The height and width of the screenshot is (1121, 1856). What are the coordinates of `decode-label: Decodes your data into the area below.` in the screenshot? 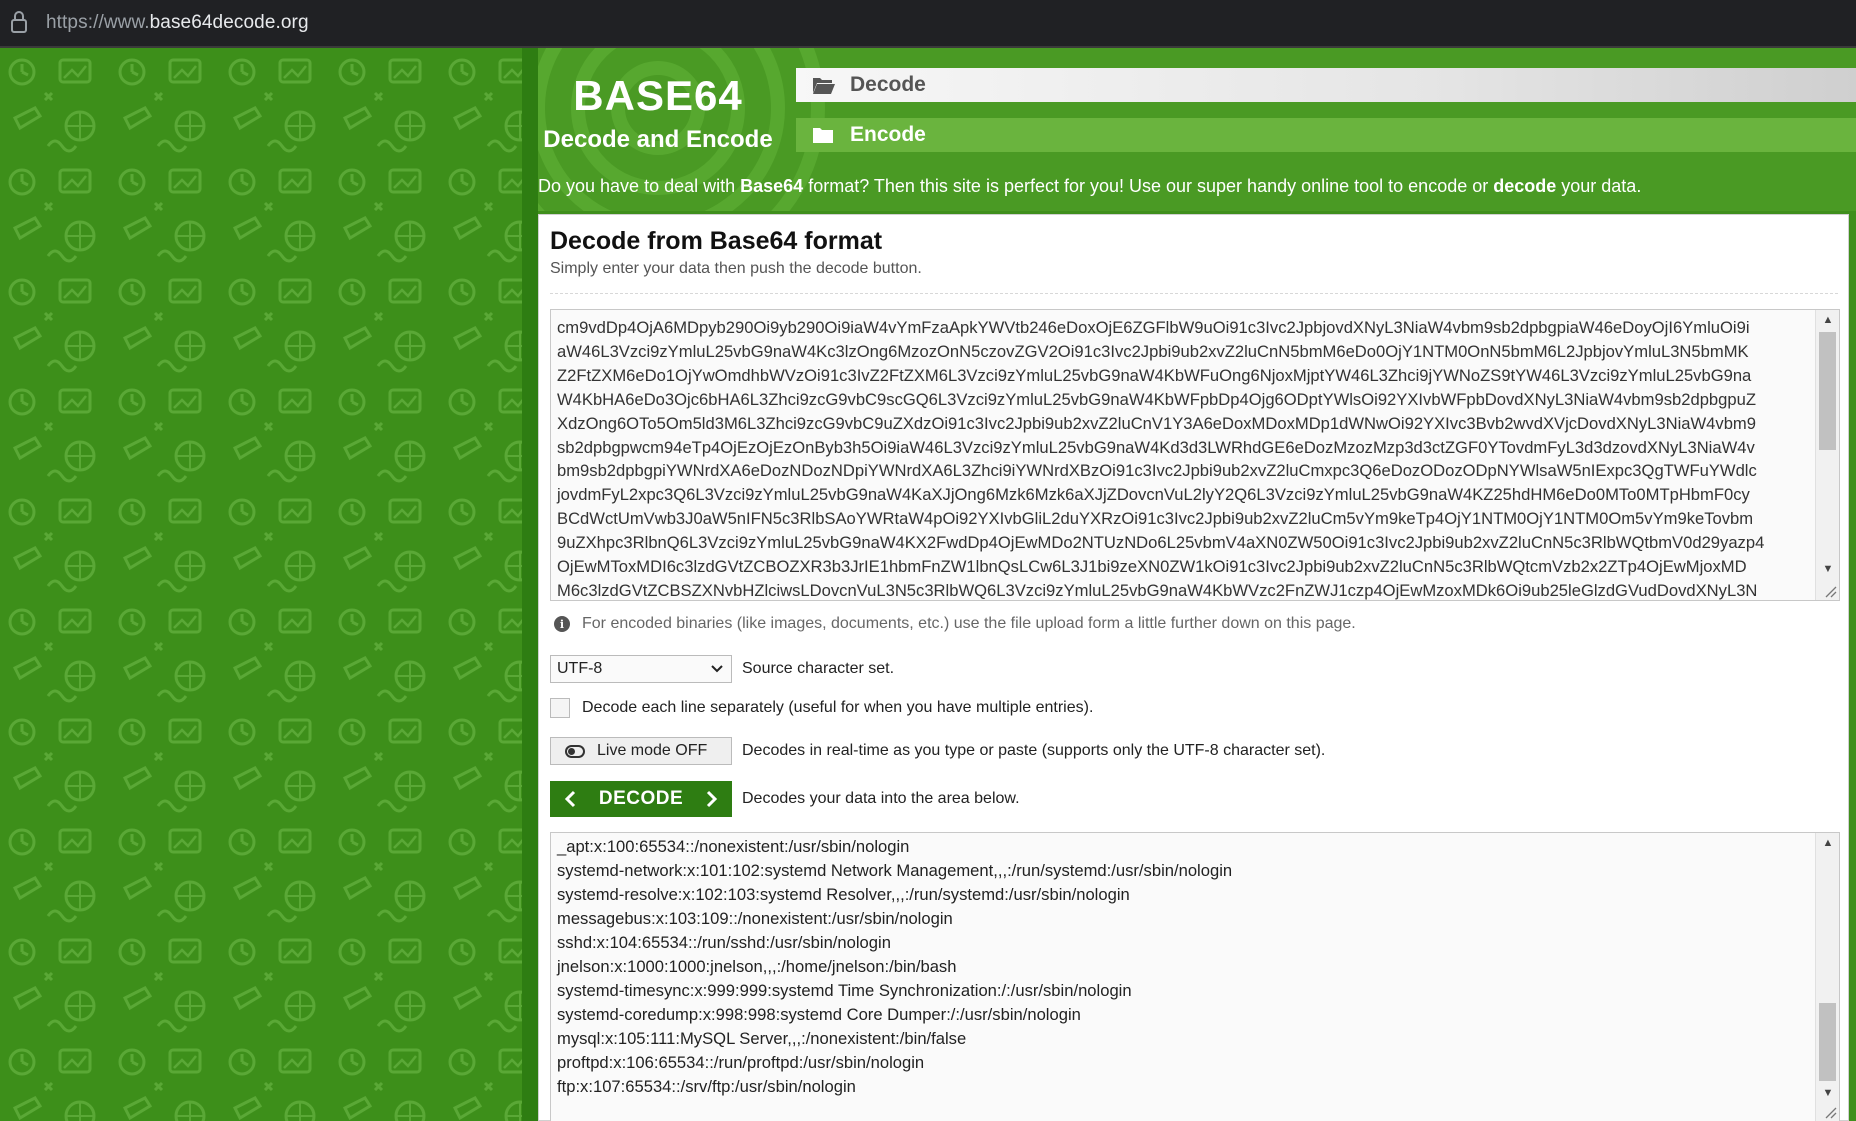 It's located at (881, 798).